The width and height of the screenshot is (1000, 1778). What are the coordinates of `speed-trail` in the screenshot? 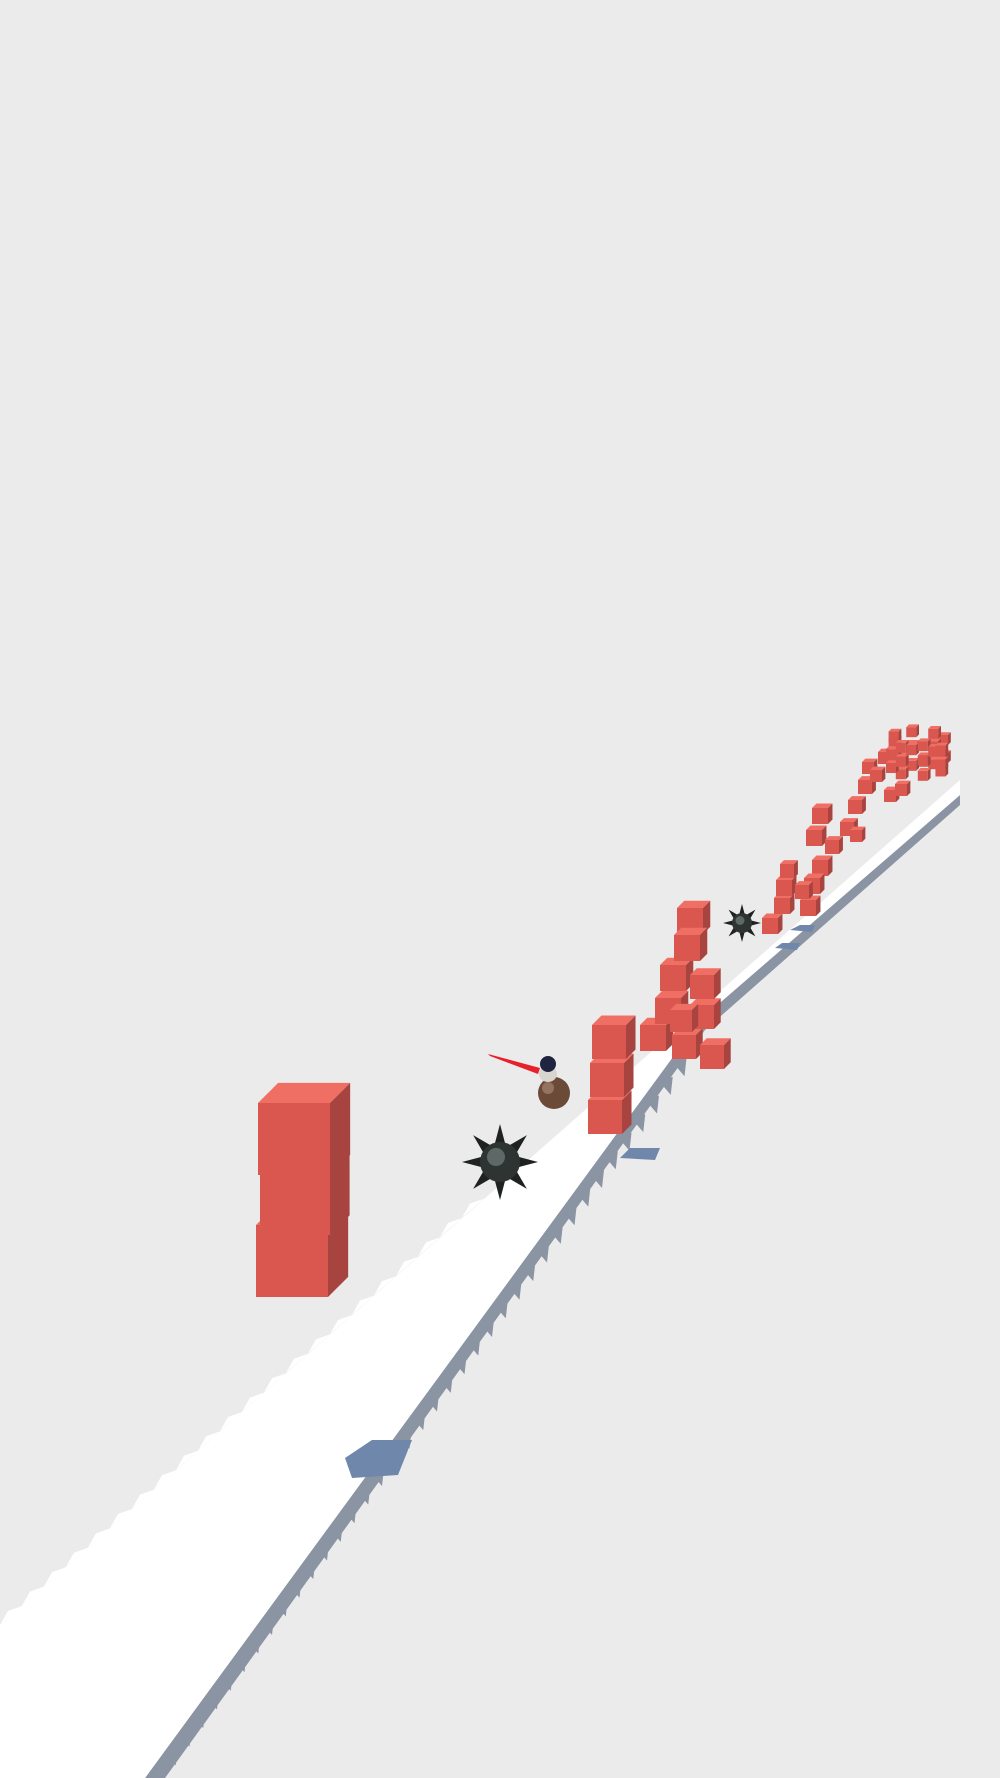 It's located at (514, 1064).